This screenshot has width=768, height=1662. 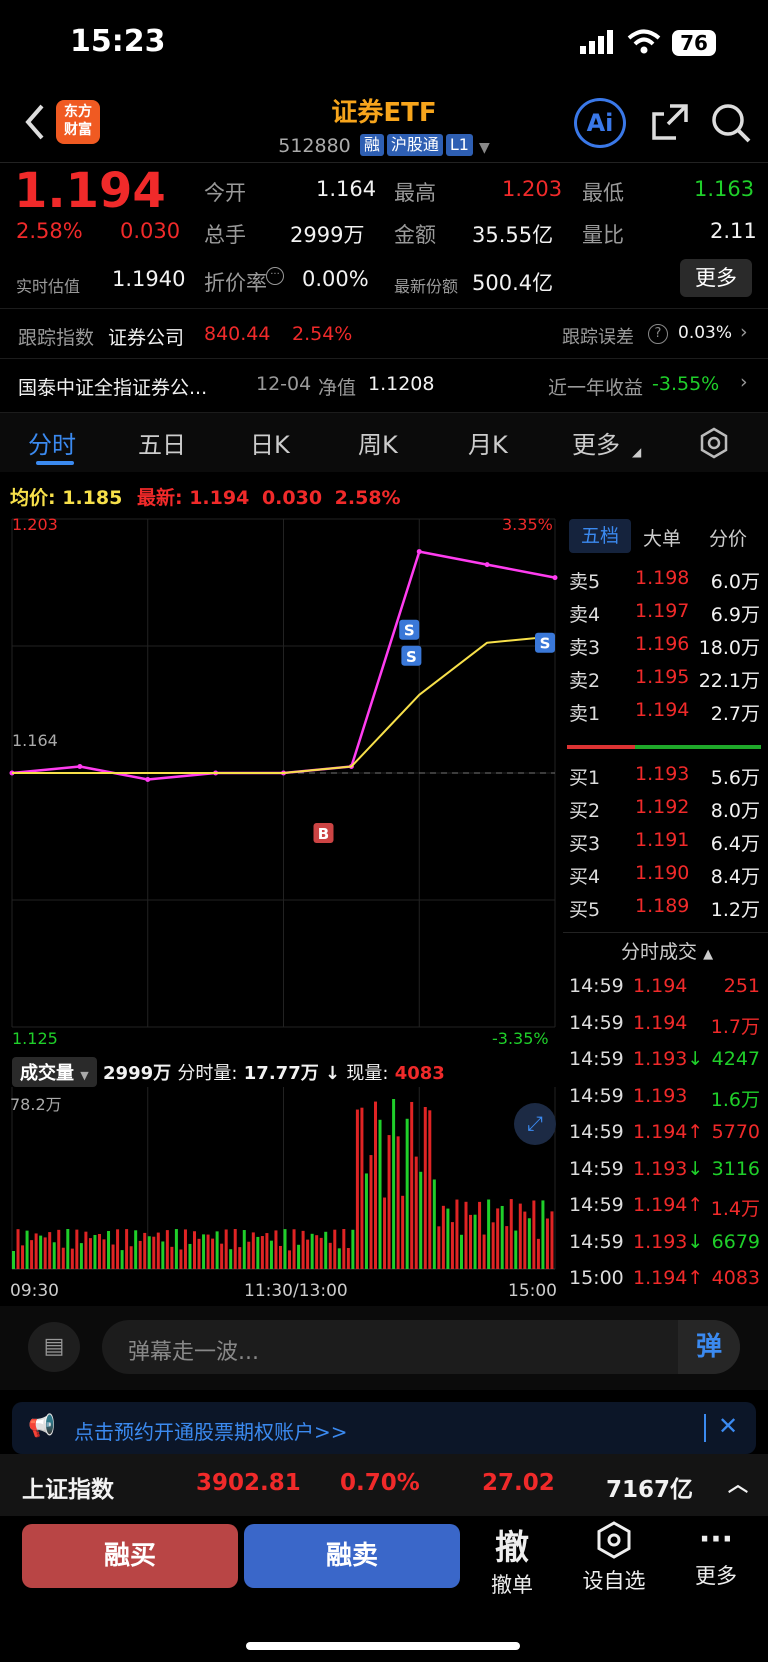 I want to click on amount-value: 35.55亿, so click(x=513, y=235).